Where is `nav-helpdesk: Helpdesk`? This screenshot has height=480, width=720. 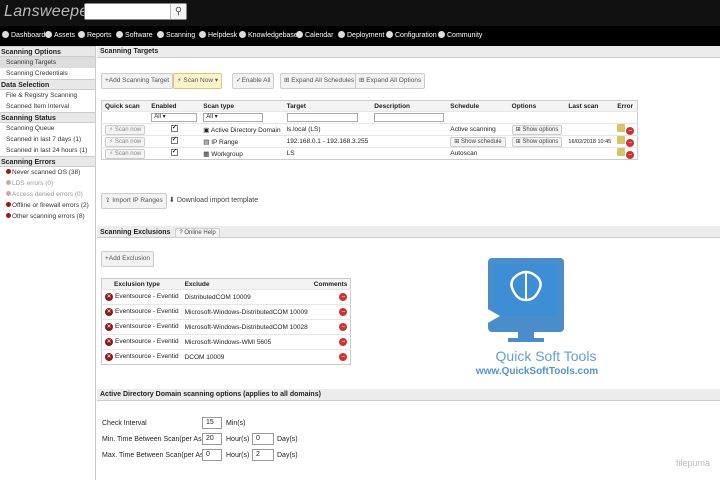
nav-helpdesk: Helpdesk is located at coordinates (218, 35).